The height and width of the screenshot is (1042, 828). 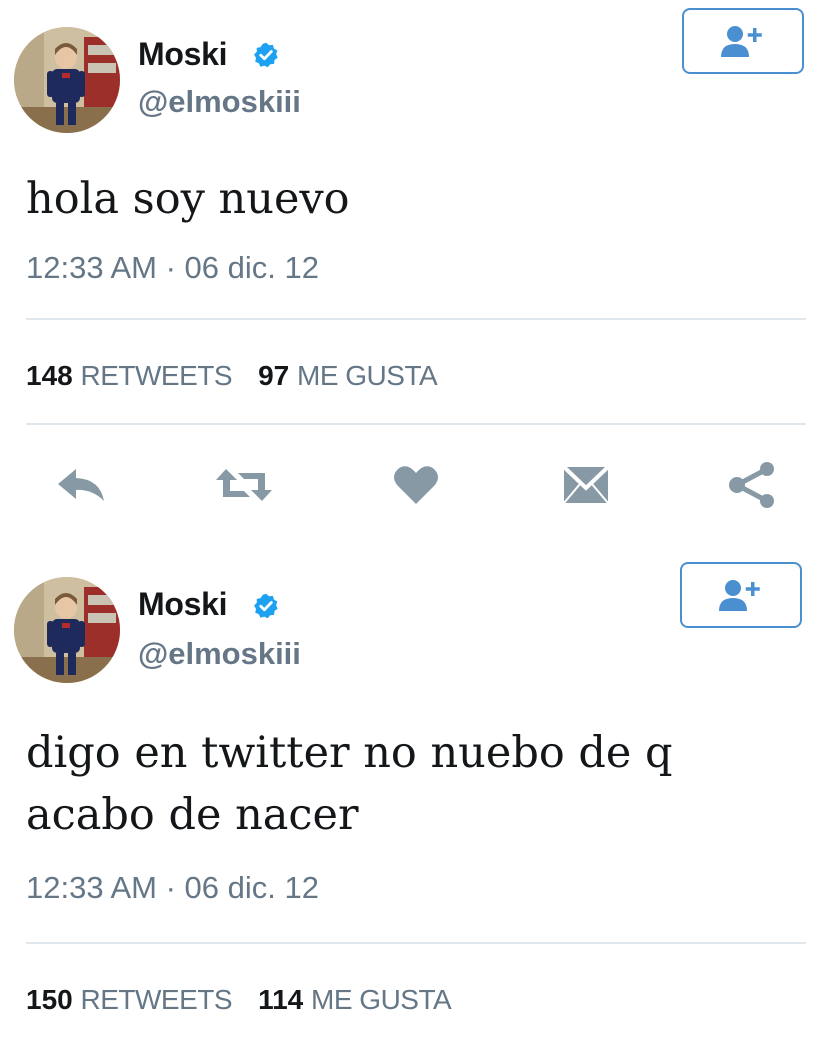 What do you see at coordinates (188, 199) in the screenshot?
I see `tweet-text: hola soy nuevo` at bounding box center [188, 199].